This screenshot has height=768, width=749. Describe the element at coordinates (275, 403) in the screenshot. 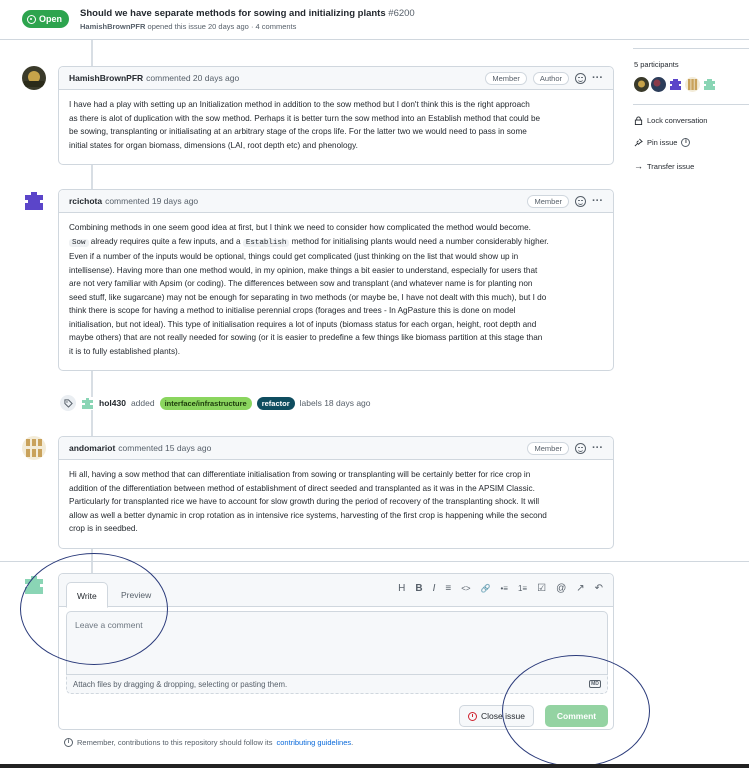

I see `label-refactor: refactor` at that location.